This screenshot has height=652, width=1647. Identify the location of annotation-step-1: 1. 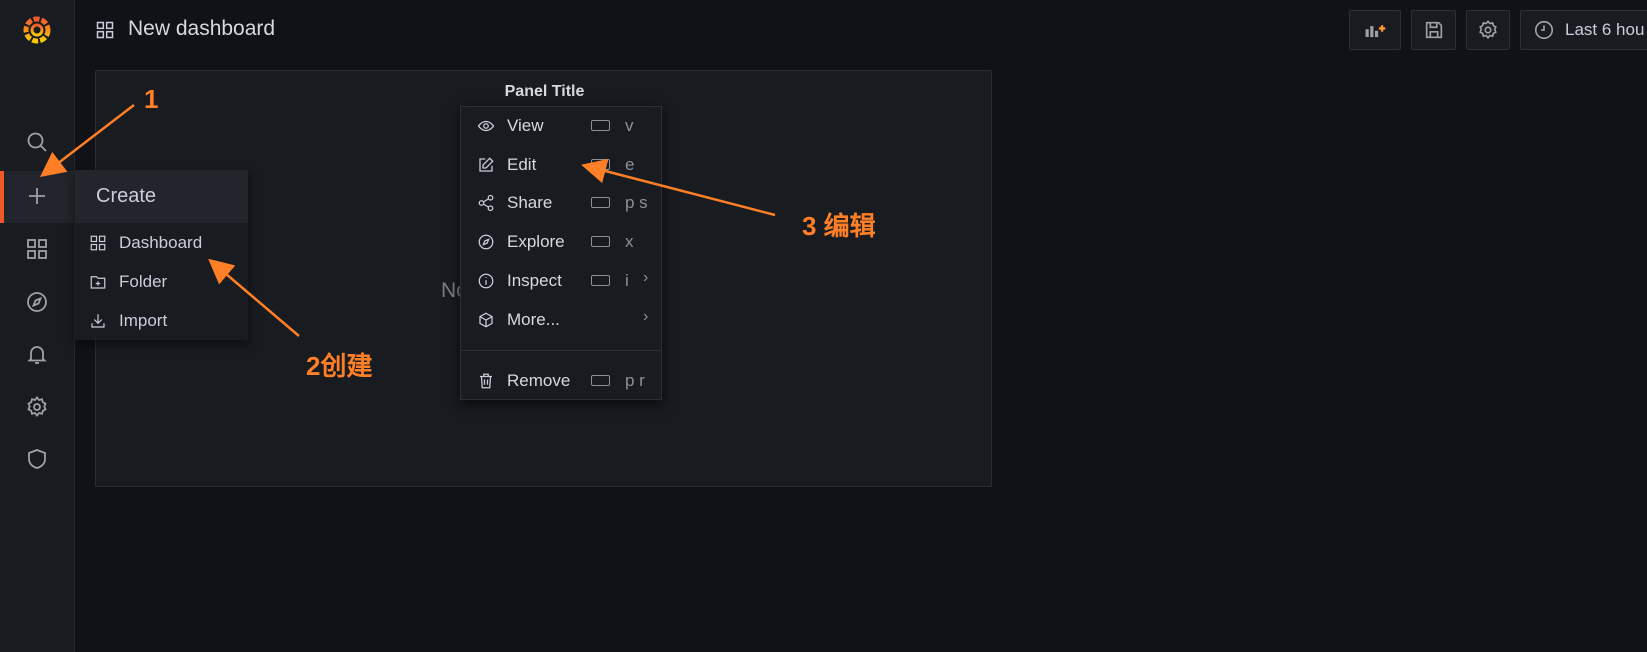
(151, 99).